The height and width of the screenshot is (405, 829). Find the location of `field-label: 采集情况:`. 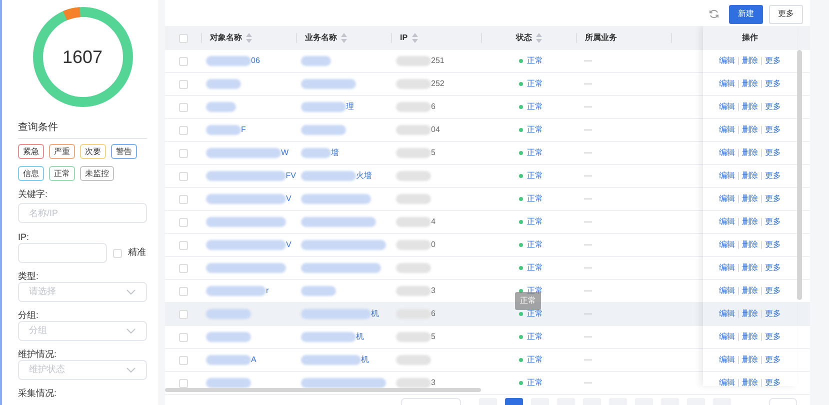

field-label: 采集情况: is located at coordinates (38, 393).